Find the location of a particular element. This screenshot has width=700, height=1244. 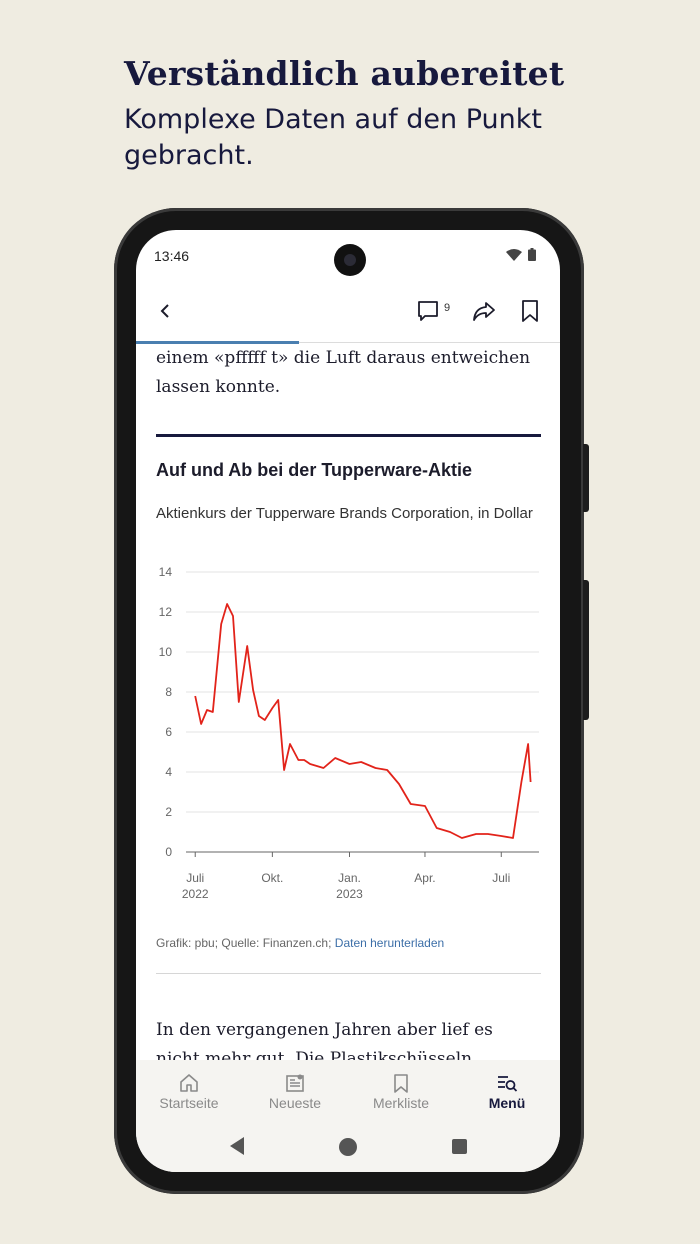

share-button is located at coordinates (484, 313).